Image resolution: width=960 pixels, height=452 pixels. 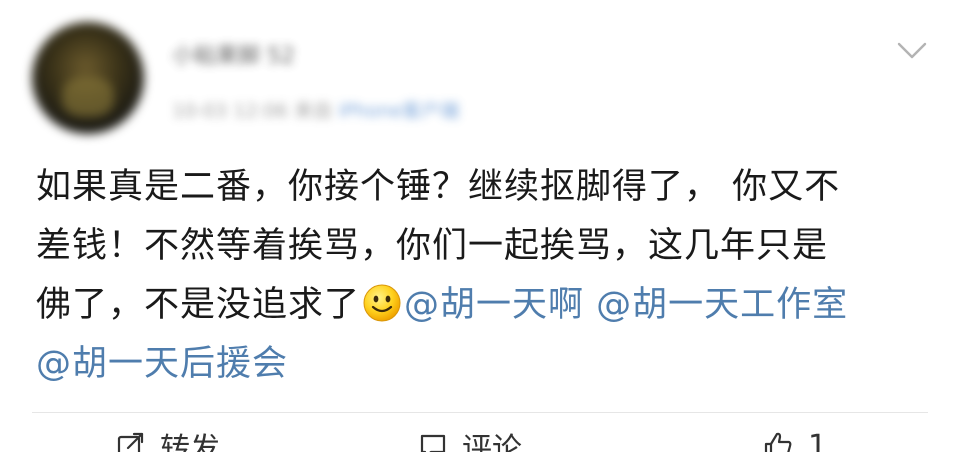 I want to click on post-source-device: iPhone客户端, so click(x=398, y=111).